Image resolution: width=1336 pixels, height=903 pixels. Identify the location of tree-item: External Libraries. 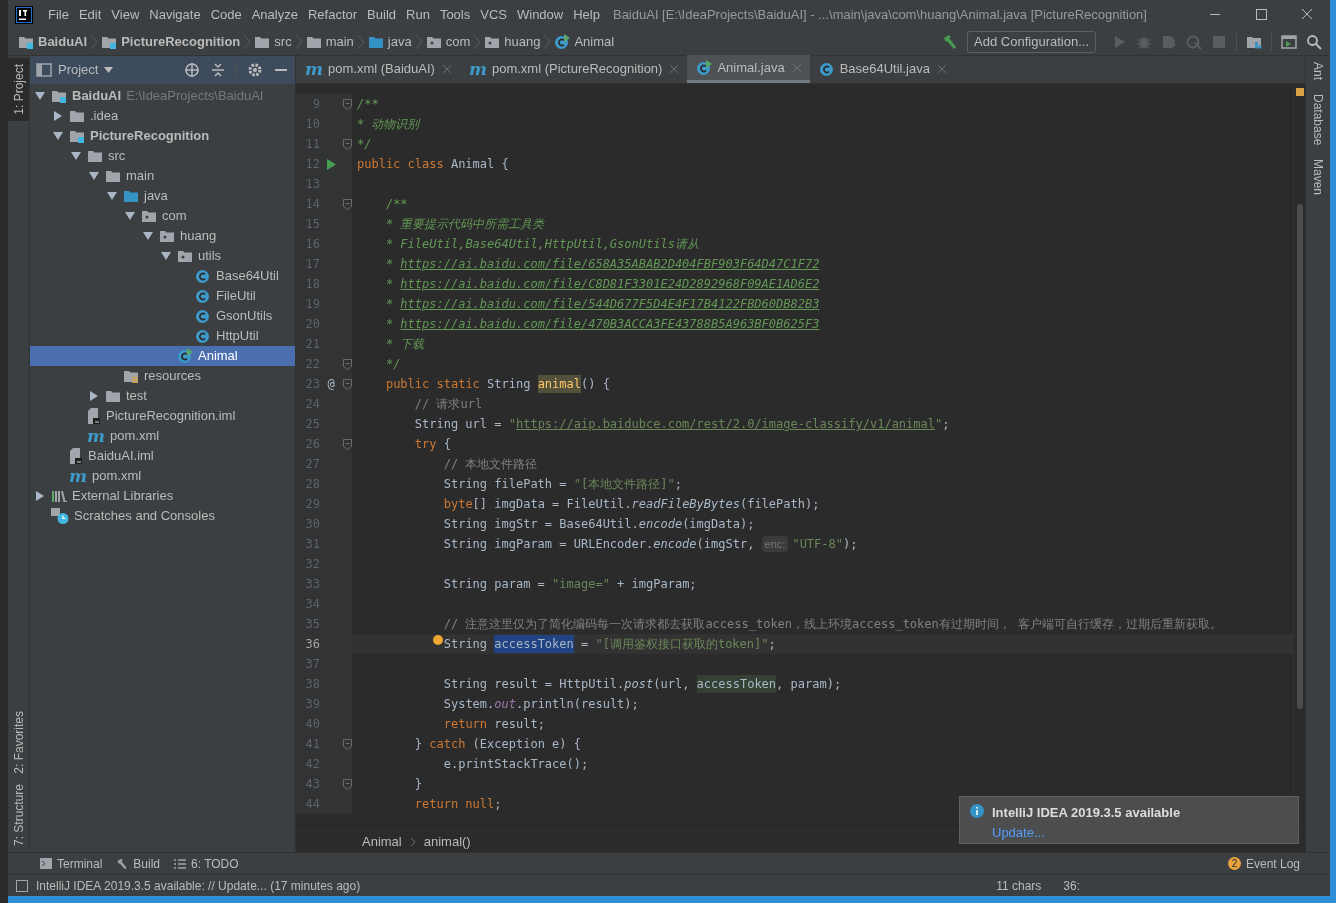
(162, 496).